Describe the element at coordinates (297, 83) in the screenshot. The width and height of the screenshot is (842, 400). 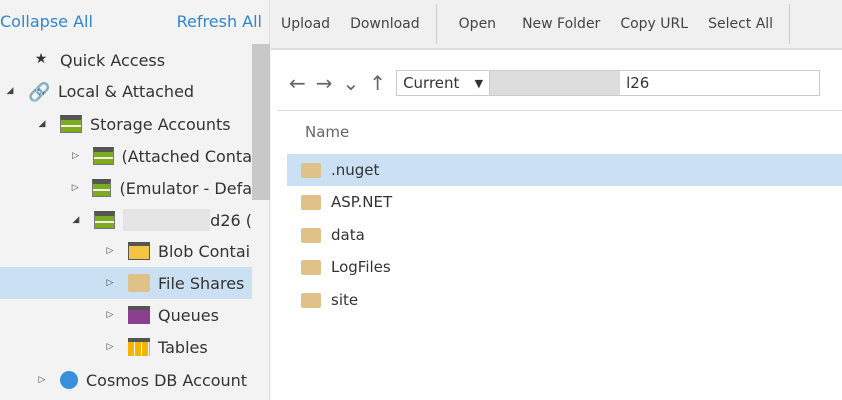
I see `back-icon: ←` at that location.